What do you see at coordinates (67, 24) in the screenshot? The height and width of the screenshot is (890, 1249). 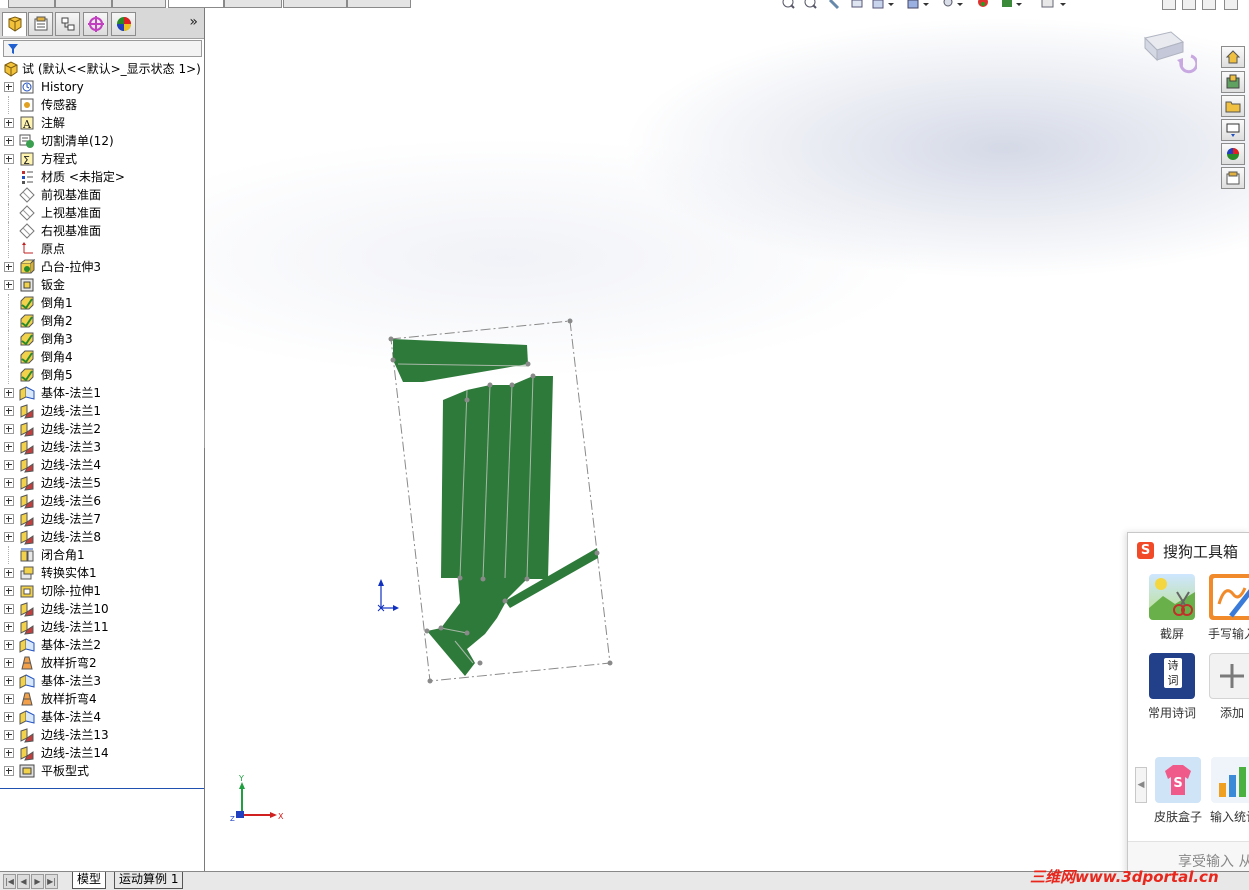 I see `configuration-manager-tab` at bounding box center [67, 24].